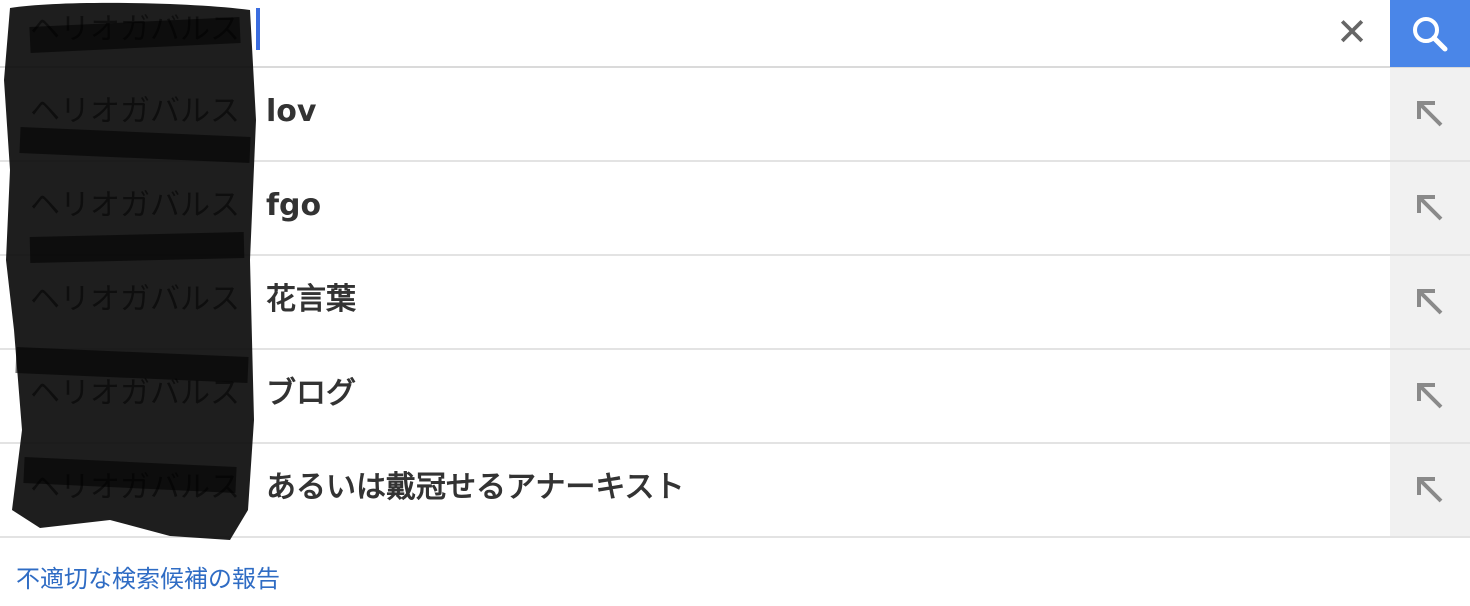  Describe the element at coordinates (148, 579) in the screenshot. I see `report-inappropriate-predictions-link: 不適切な検索候補の報告` at that location.